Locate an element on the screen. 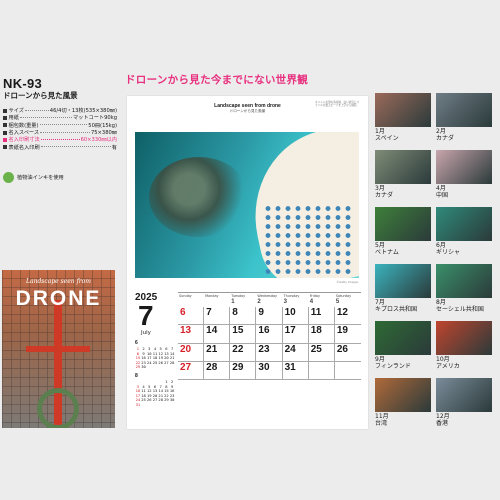 Image resolution: width=500 pixels, height=500 pixels. day-cell: 31 is located at coordinates (295, 370).